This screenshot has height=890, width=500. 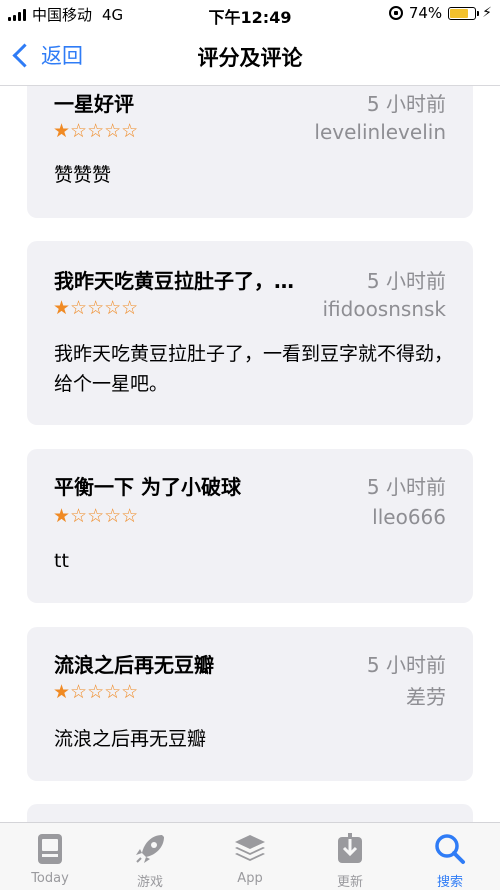 What do you see at coordinates (449, 882) in the screenshot?
I see `tab-label: 搜索` at bounding box center [449, 882].